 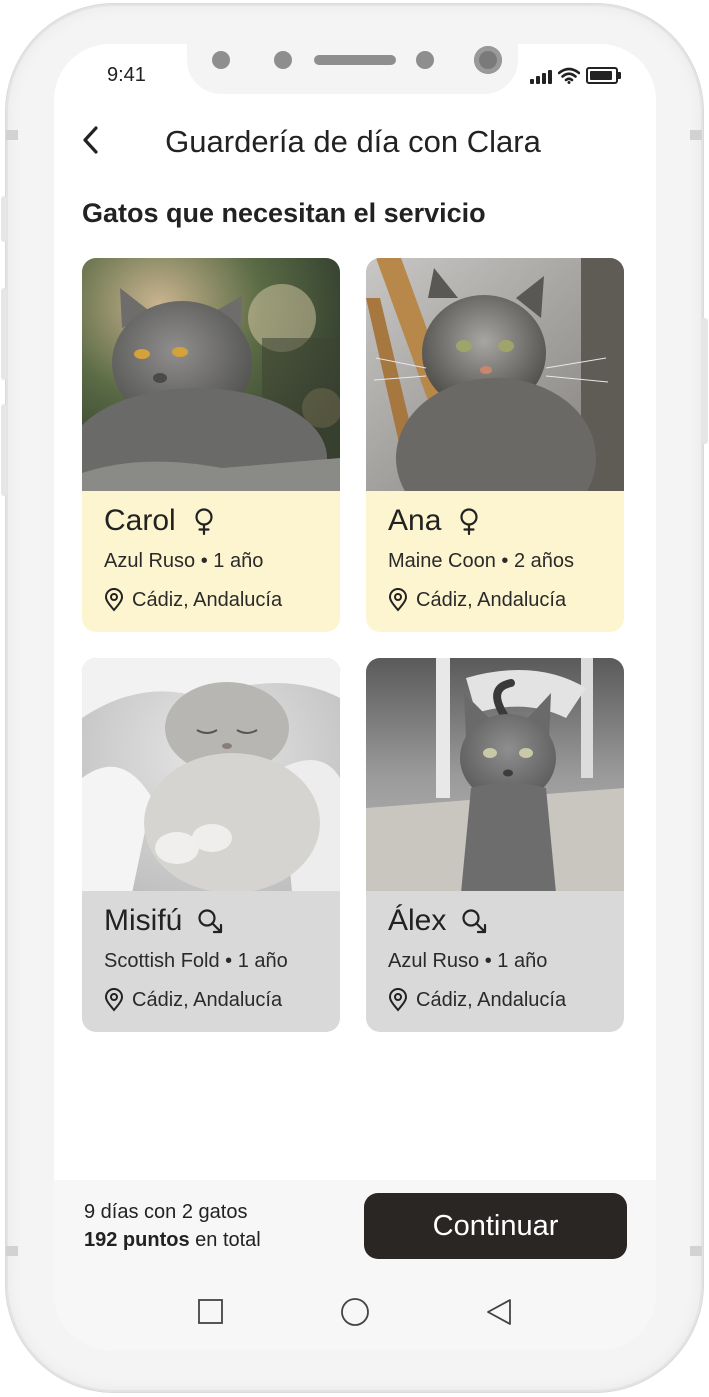 I want to click on cat-name-row: Carol, so click(x=161, y=521).